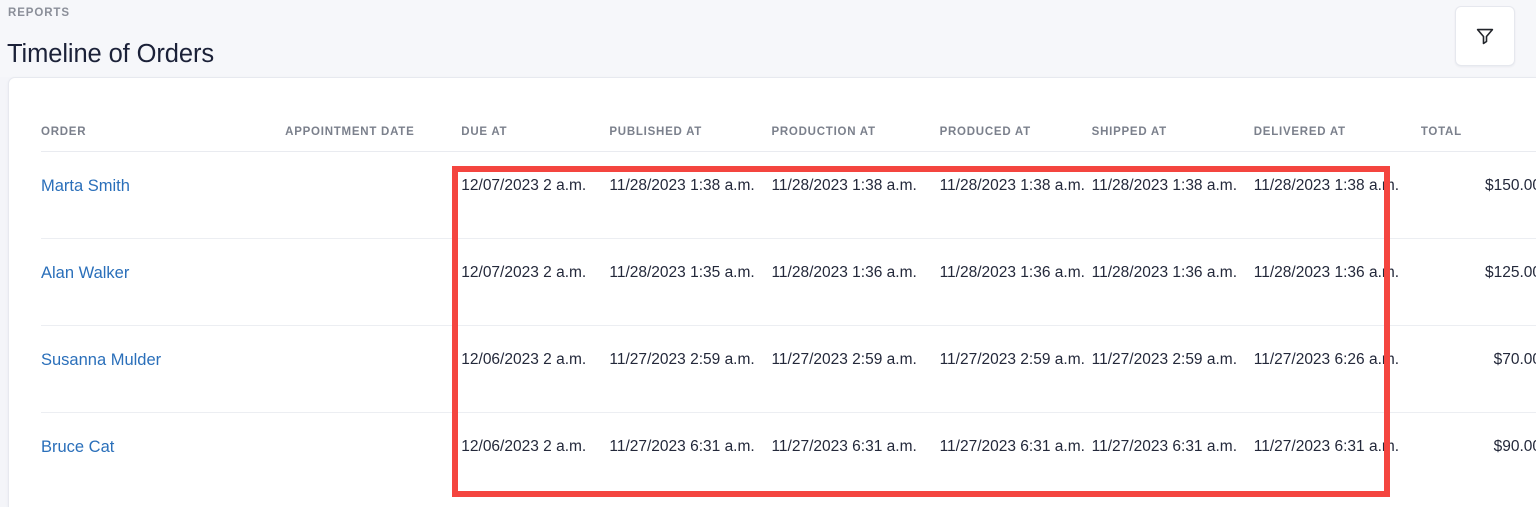  Describe the element at coordinates (373, 115) in the screenshot. I see `column-header-appointment-date: APPOINTMENT DATE` at that location.